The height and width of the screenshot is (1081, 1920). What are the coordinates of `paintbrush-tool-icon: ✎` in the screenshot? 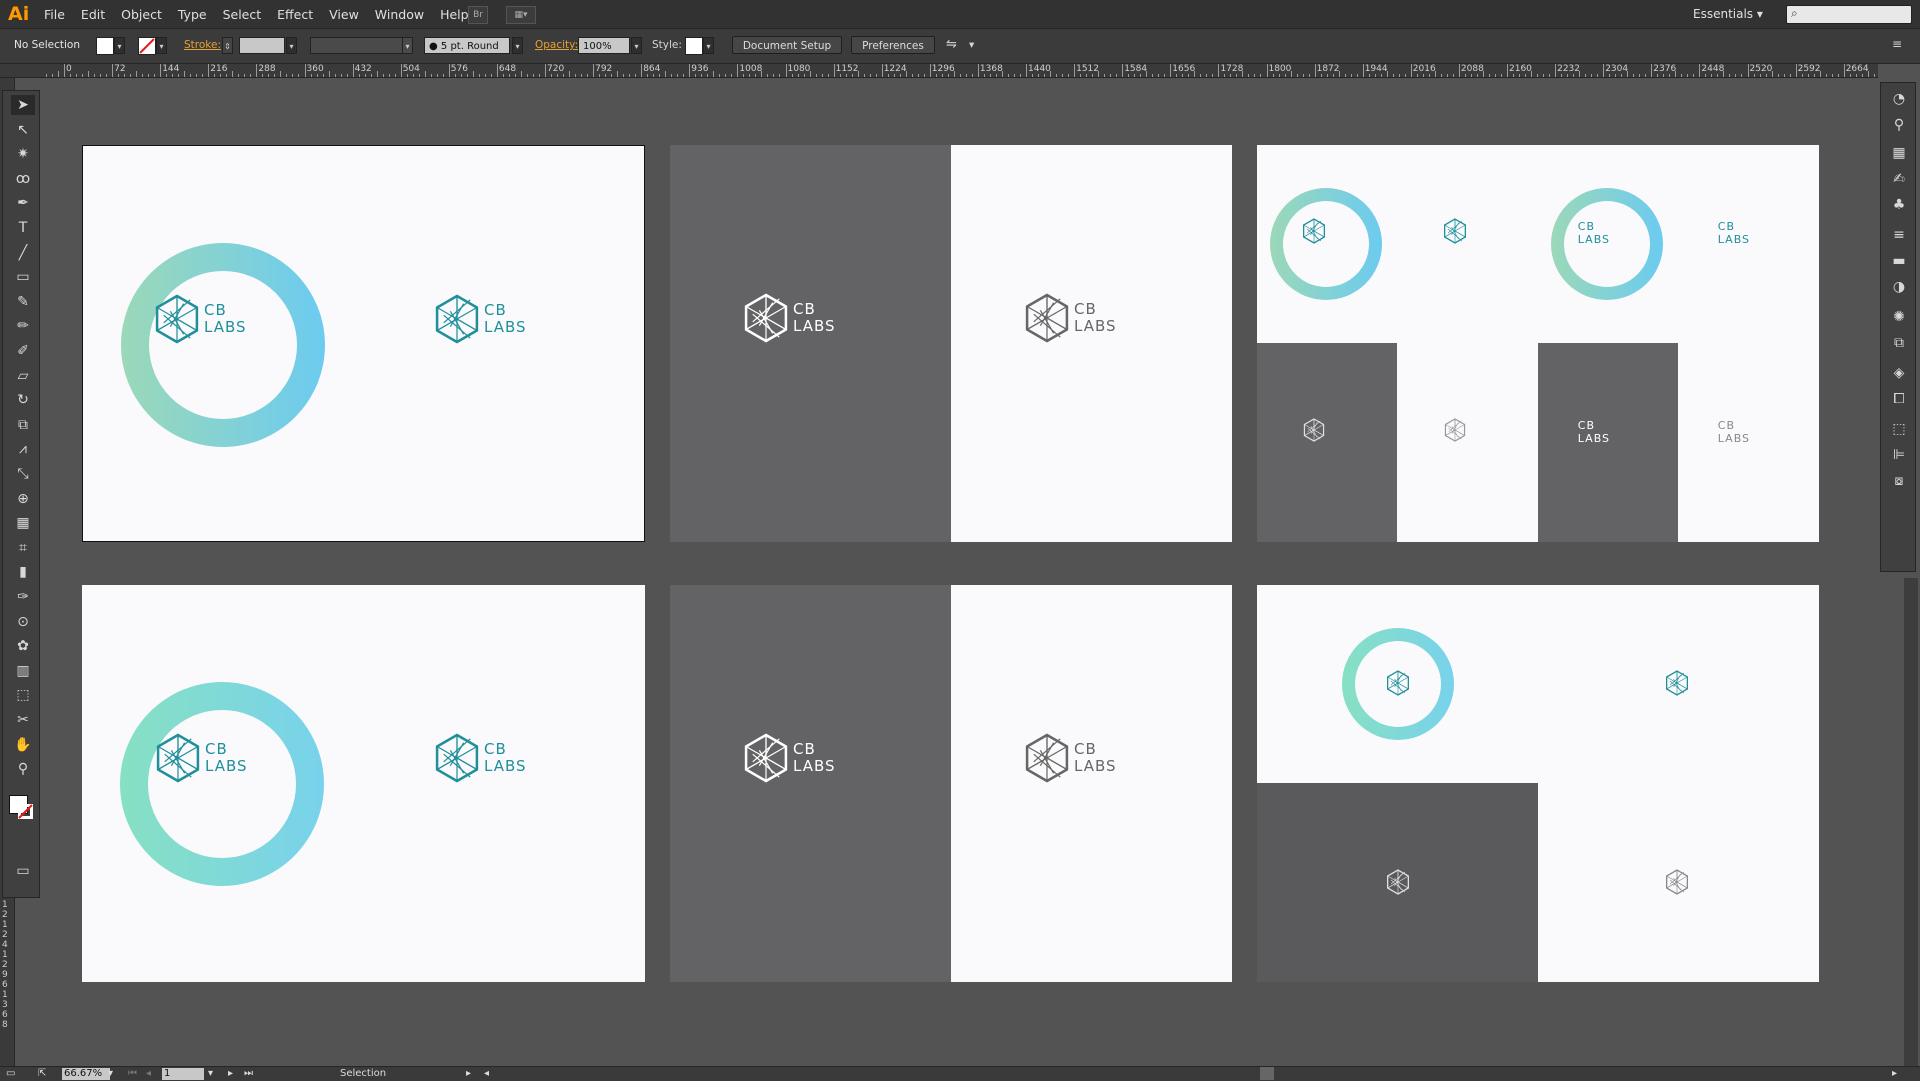 It's located at (23, 302).